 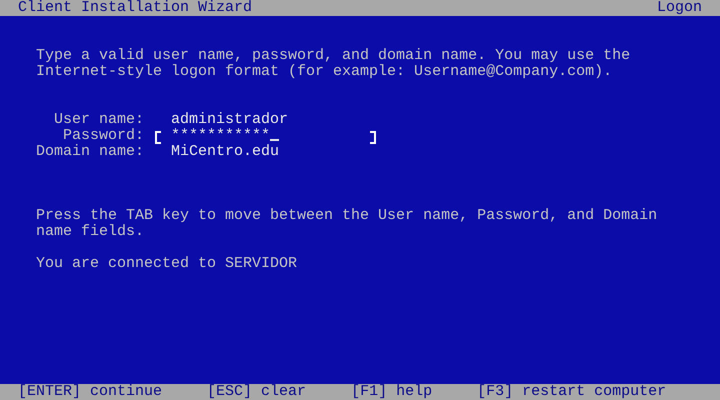 I want to click on key-hint: [ESC] clear, so click(x=256, y=392).